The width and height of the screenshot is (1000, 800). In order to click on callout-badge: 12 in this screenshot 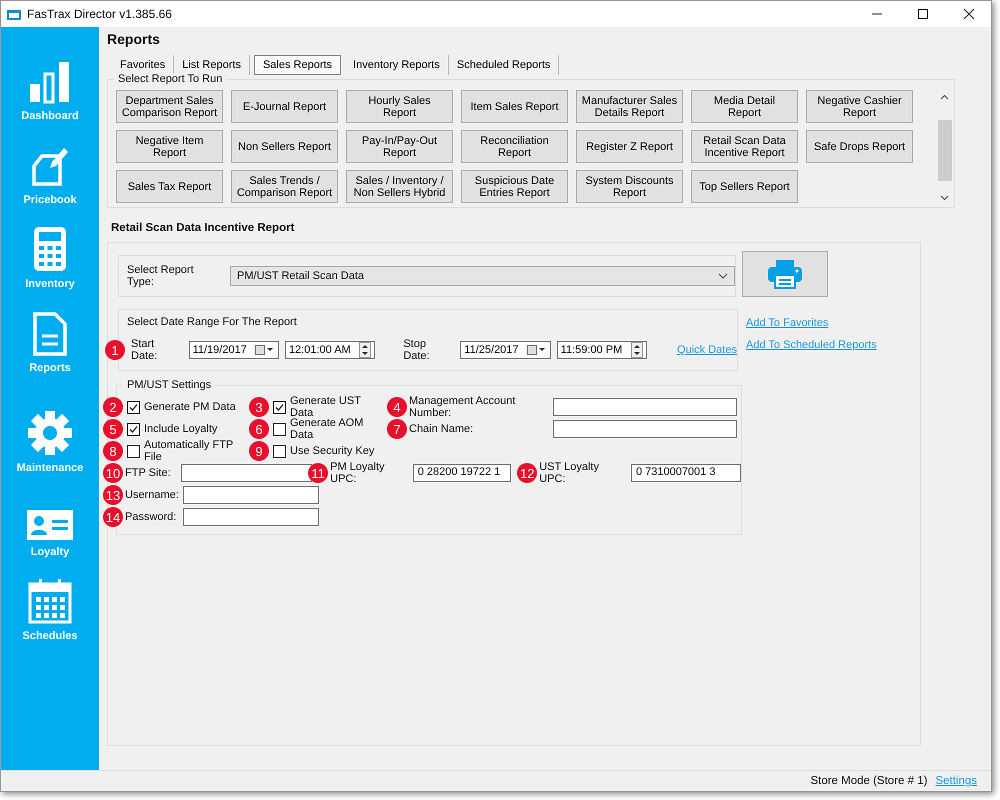, I will do `click(527, 473)`.